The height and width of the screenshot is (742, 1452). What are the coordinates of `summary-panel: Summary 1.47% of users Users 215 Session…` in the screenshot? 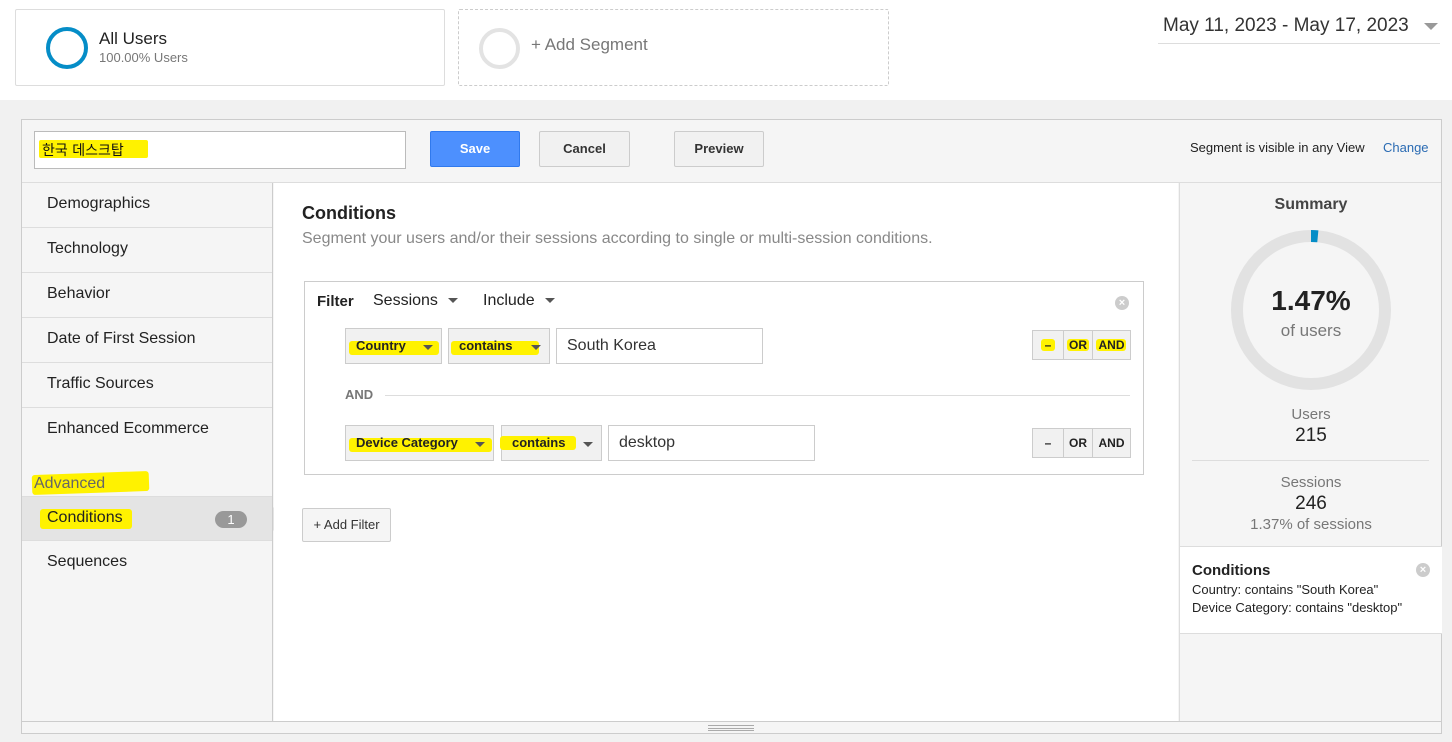 It's located at (1310, 452).